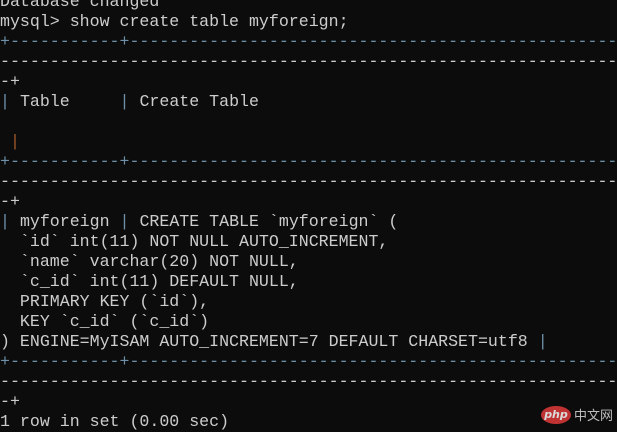 The width and height of the screenshot is (617, 432). What do you see at coordinates (115, 421) in the screenshot?
I see `result-summary: 1 row in set (0.00 sec)` at bounding box center [115, 421].